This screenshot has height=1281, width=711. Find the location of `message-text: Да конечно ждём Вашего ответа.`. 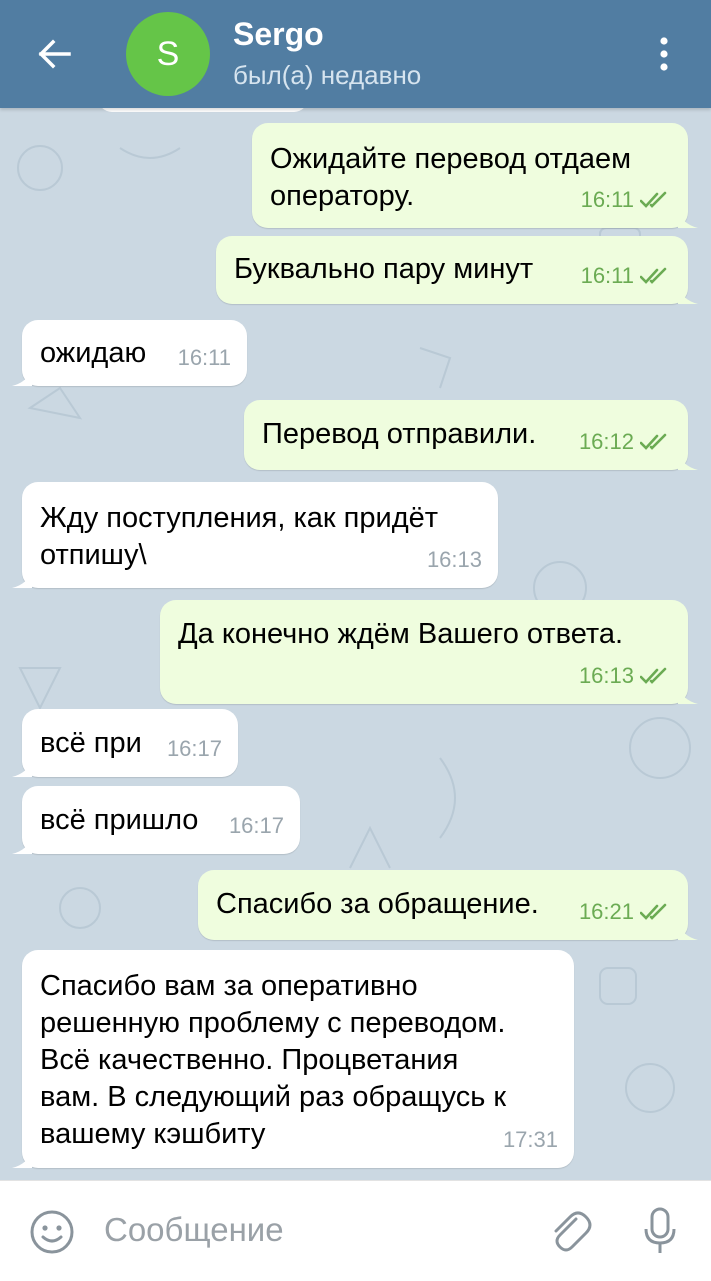

message-text: Да конечно ждём Вашего ответа. is located at coordinates (401, 634).